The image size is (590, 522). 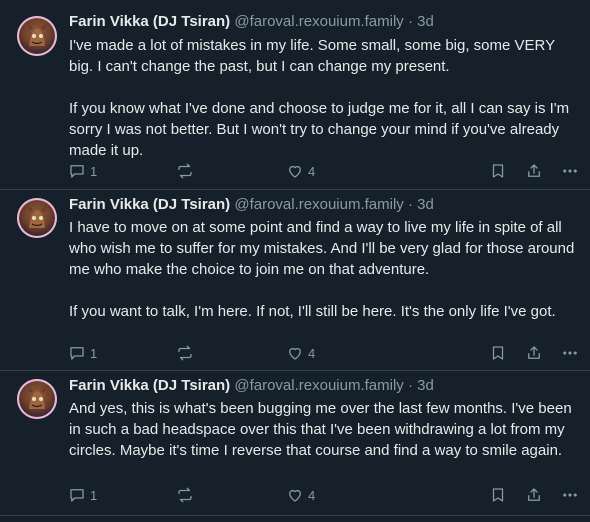 I want to click on post-divider, so click(x=295, y=515).